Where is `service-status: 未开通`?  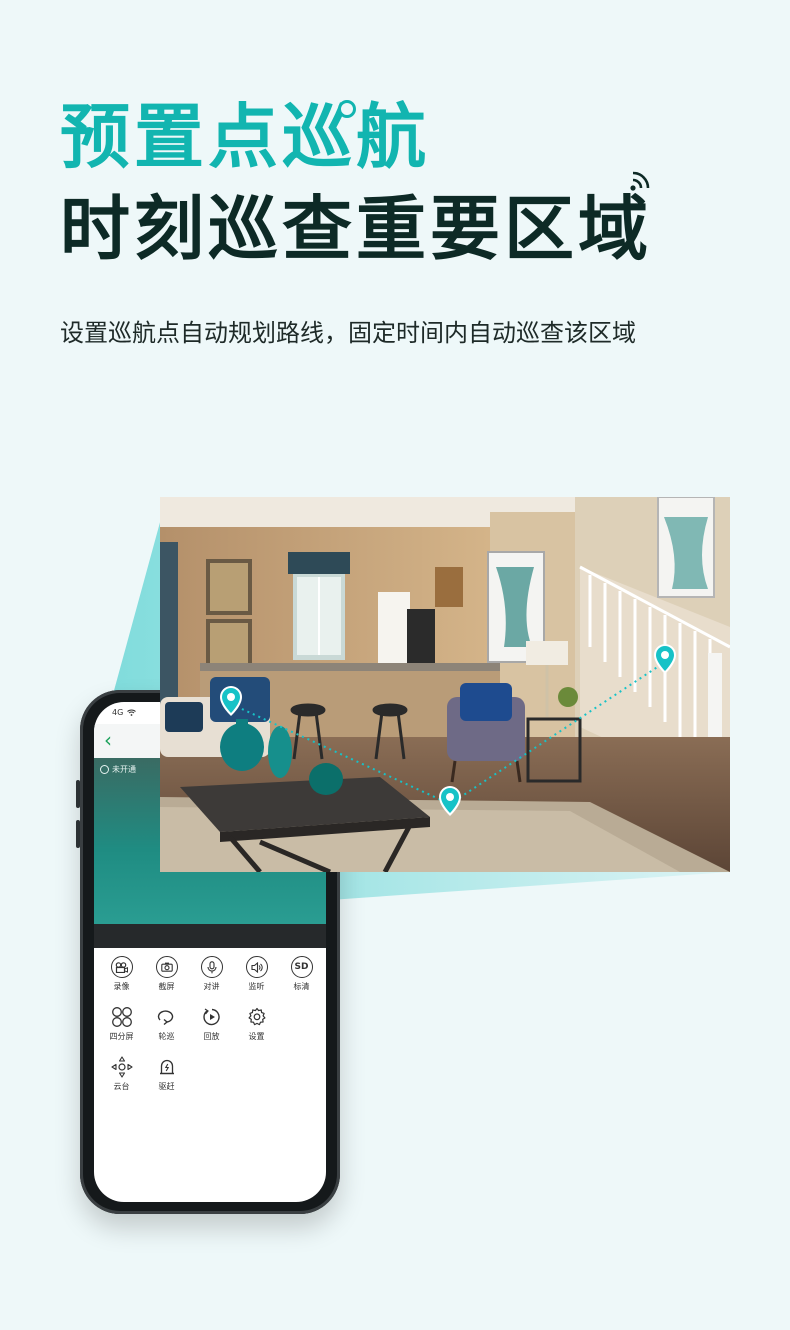 service-status: 未开通 is located at coordinates (118, 769).